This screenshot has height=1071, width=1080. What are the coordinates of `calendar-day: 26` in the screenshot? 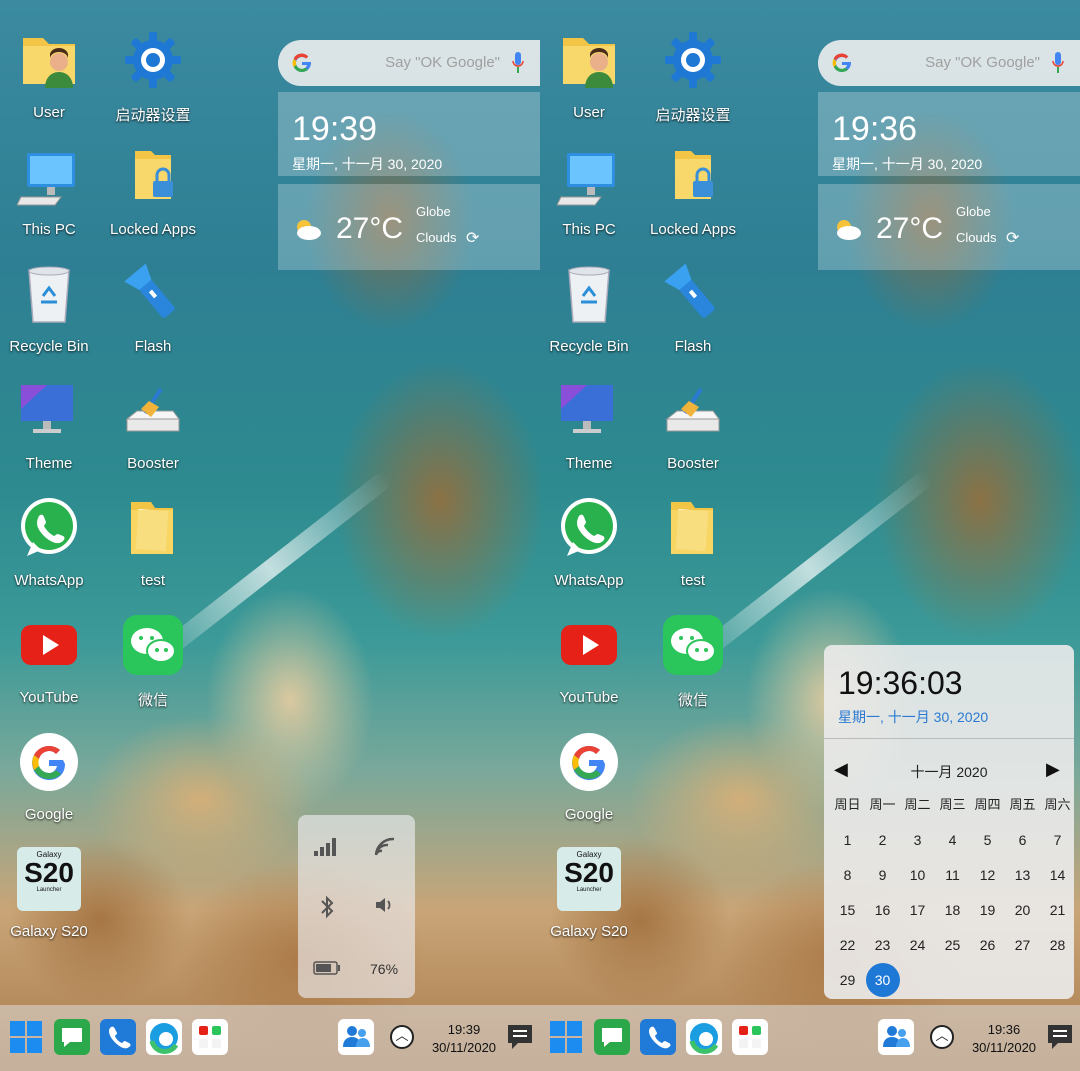 It's located at (987, 945).